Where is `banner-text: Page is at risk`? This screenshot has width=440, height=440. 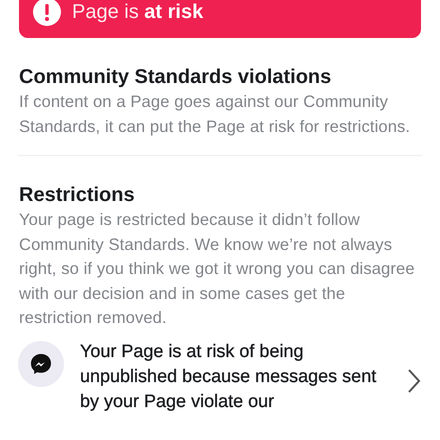 banner-text: Page is at risk is located at coordinates (138, 12).